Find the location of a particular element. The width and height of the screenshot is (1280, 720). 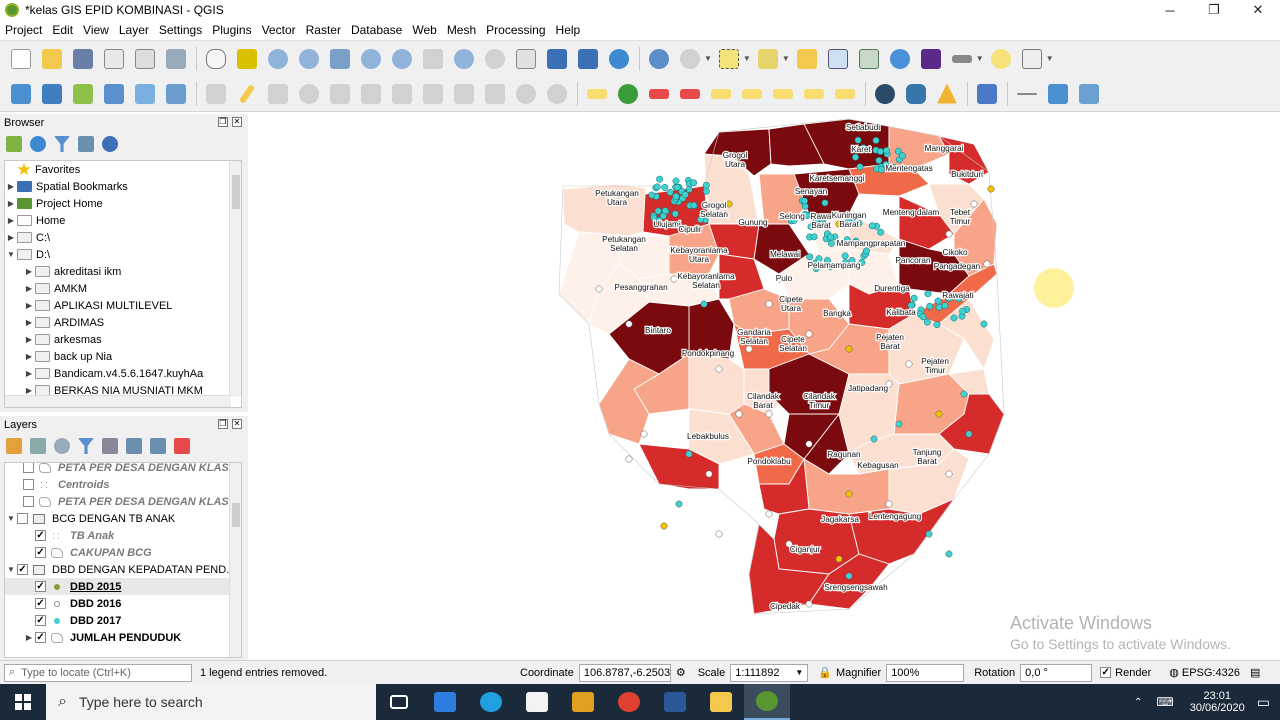

remove-layer-icon is located at coordinates (182, 446).